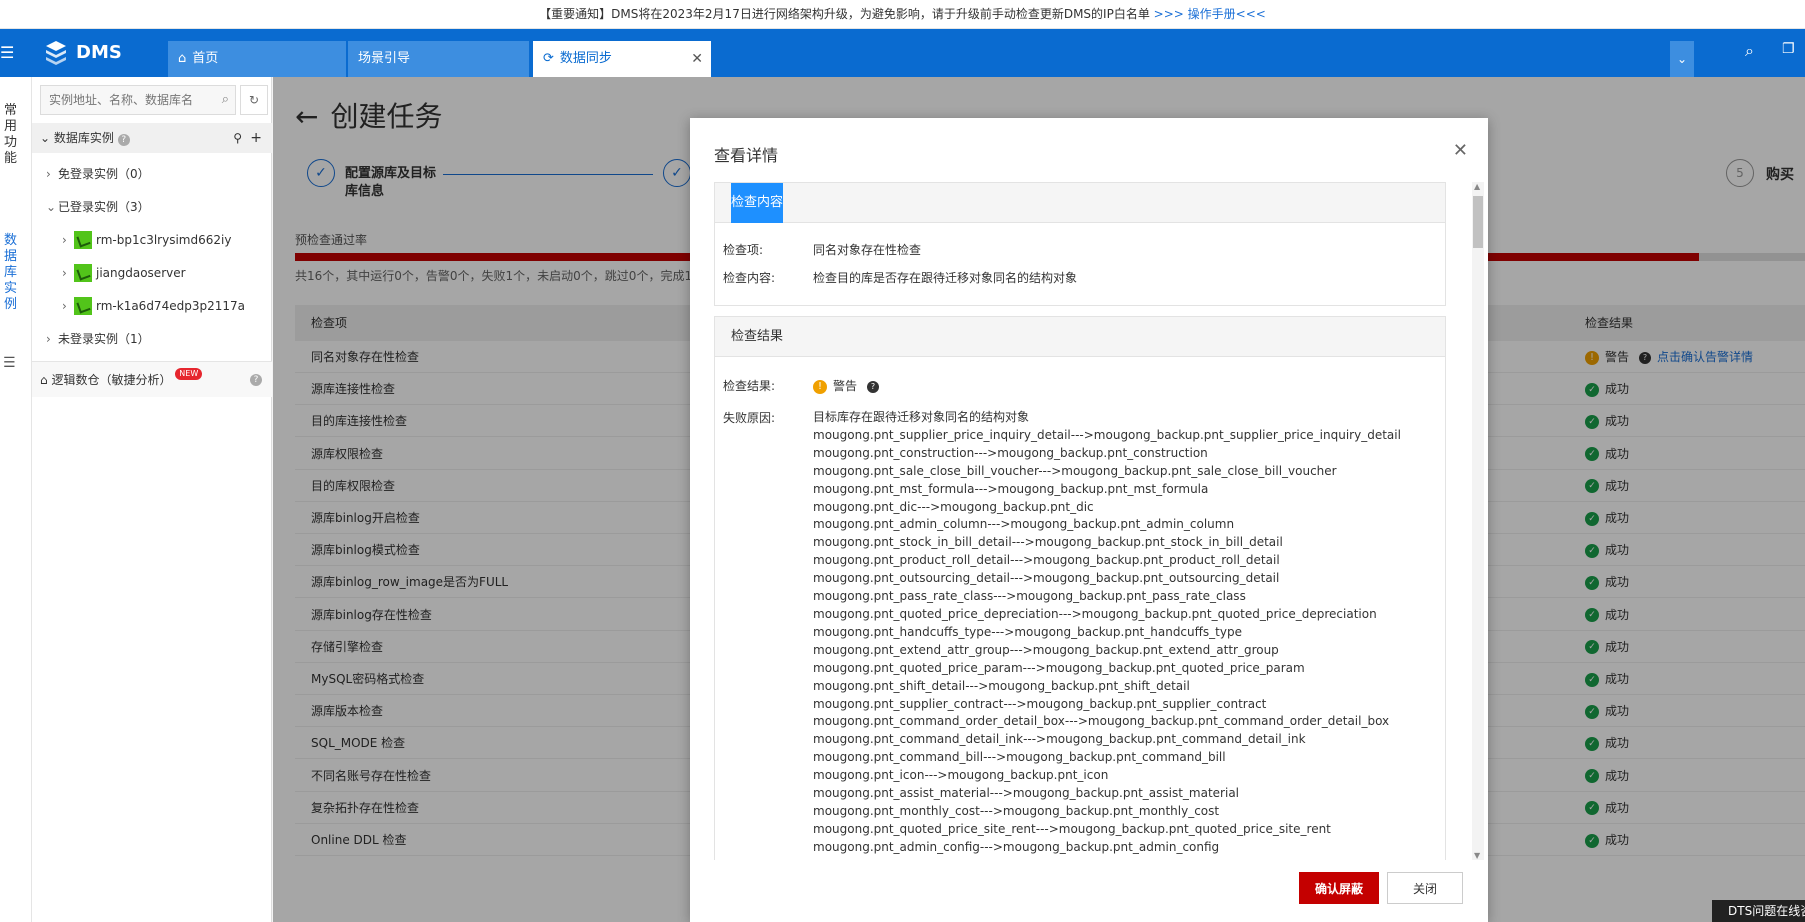  Describe the element at coordinates (16, 499) in the screenshot. I see `left-rail: 常用功能 数据库实例 ☰` at that location.